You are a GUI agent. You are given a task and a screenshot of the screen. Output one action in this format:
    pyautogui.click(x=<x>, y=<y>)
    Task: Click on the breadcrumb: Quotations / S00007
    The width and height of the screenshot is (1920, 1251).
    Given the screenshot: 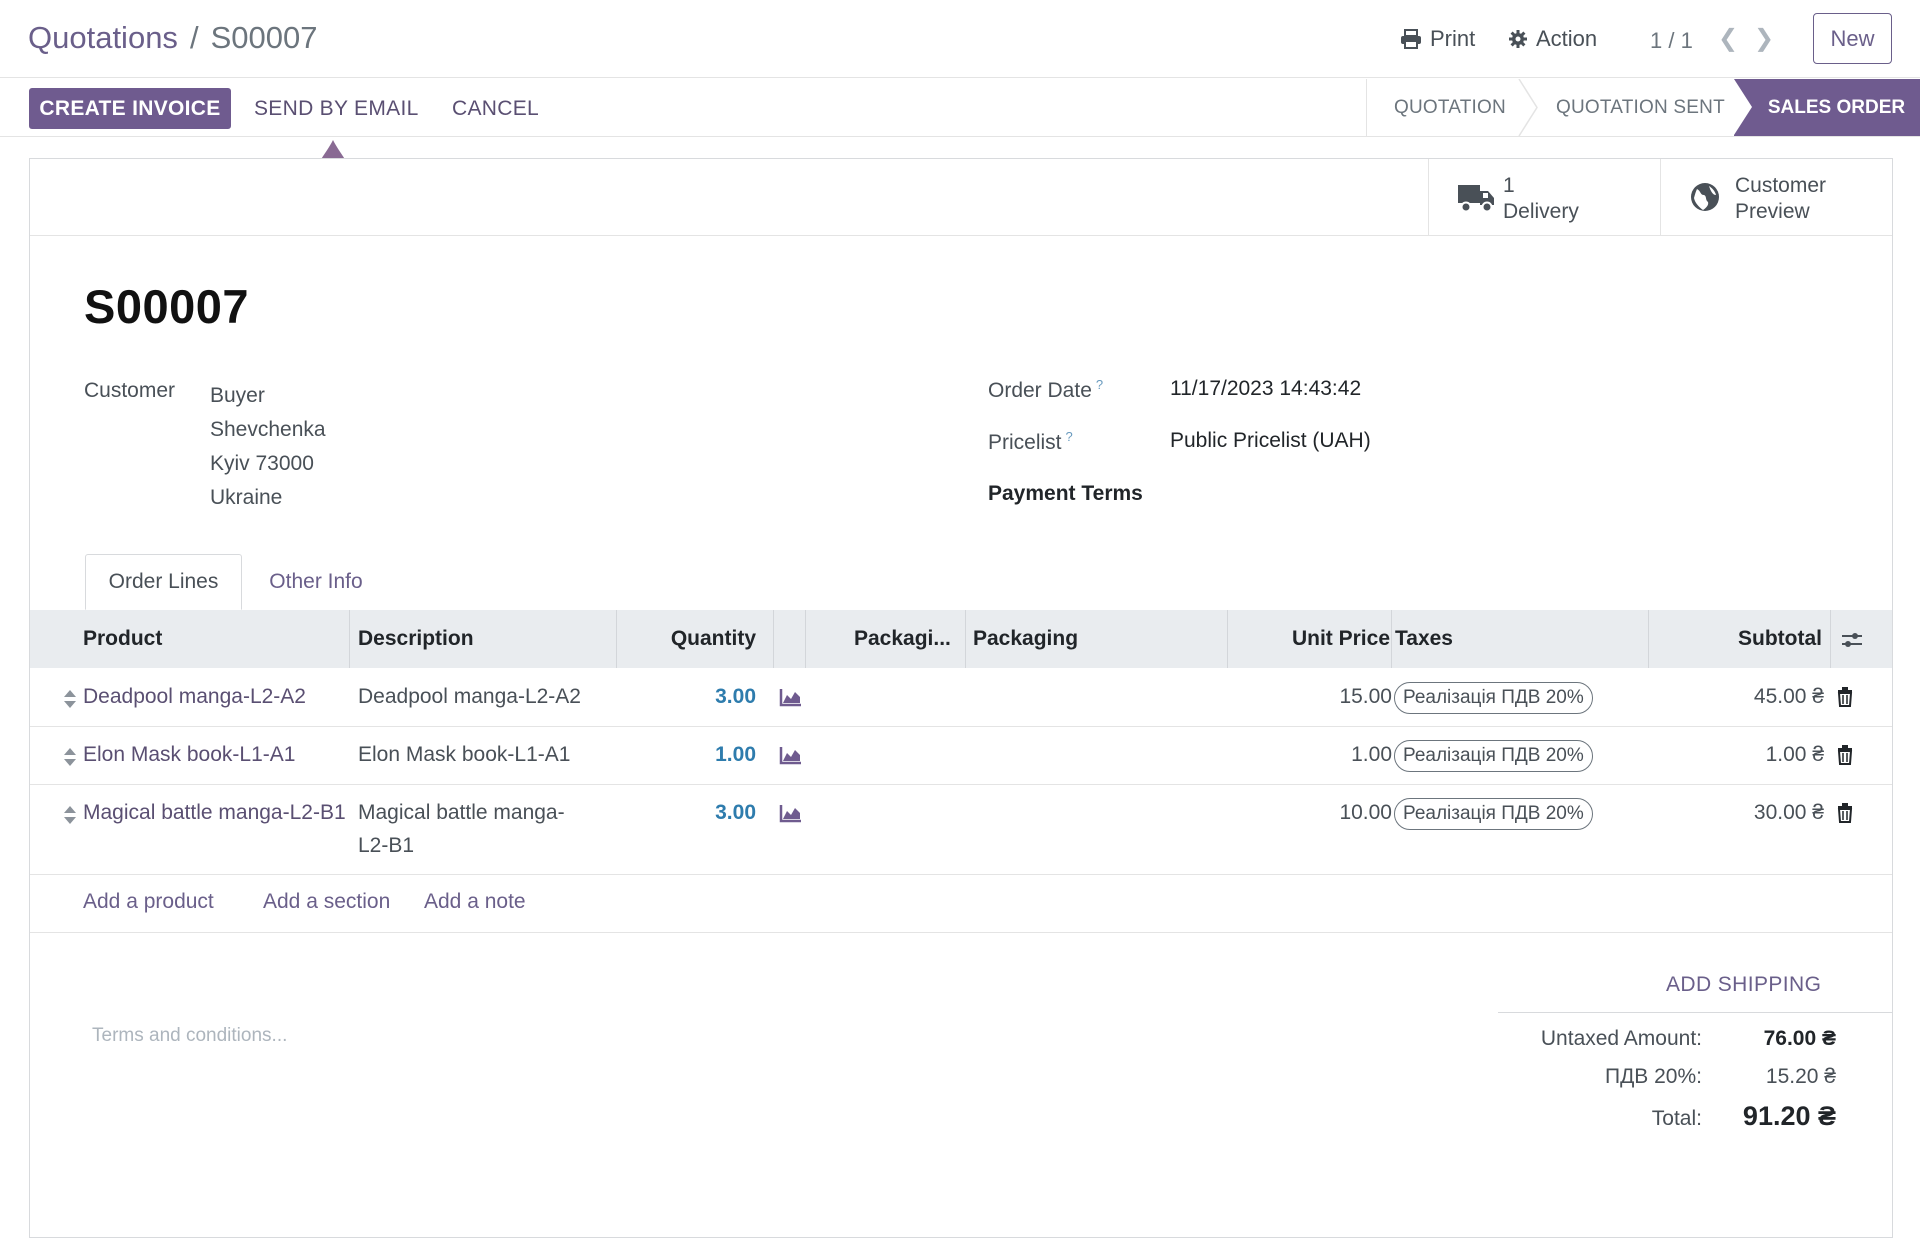 What is the action you would take?
    pyautogui.click(x=172, y=38)
    